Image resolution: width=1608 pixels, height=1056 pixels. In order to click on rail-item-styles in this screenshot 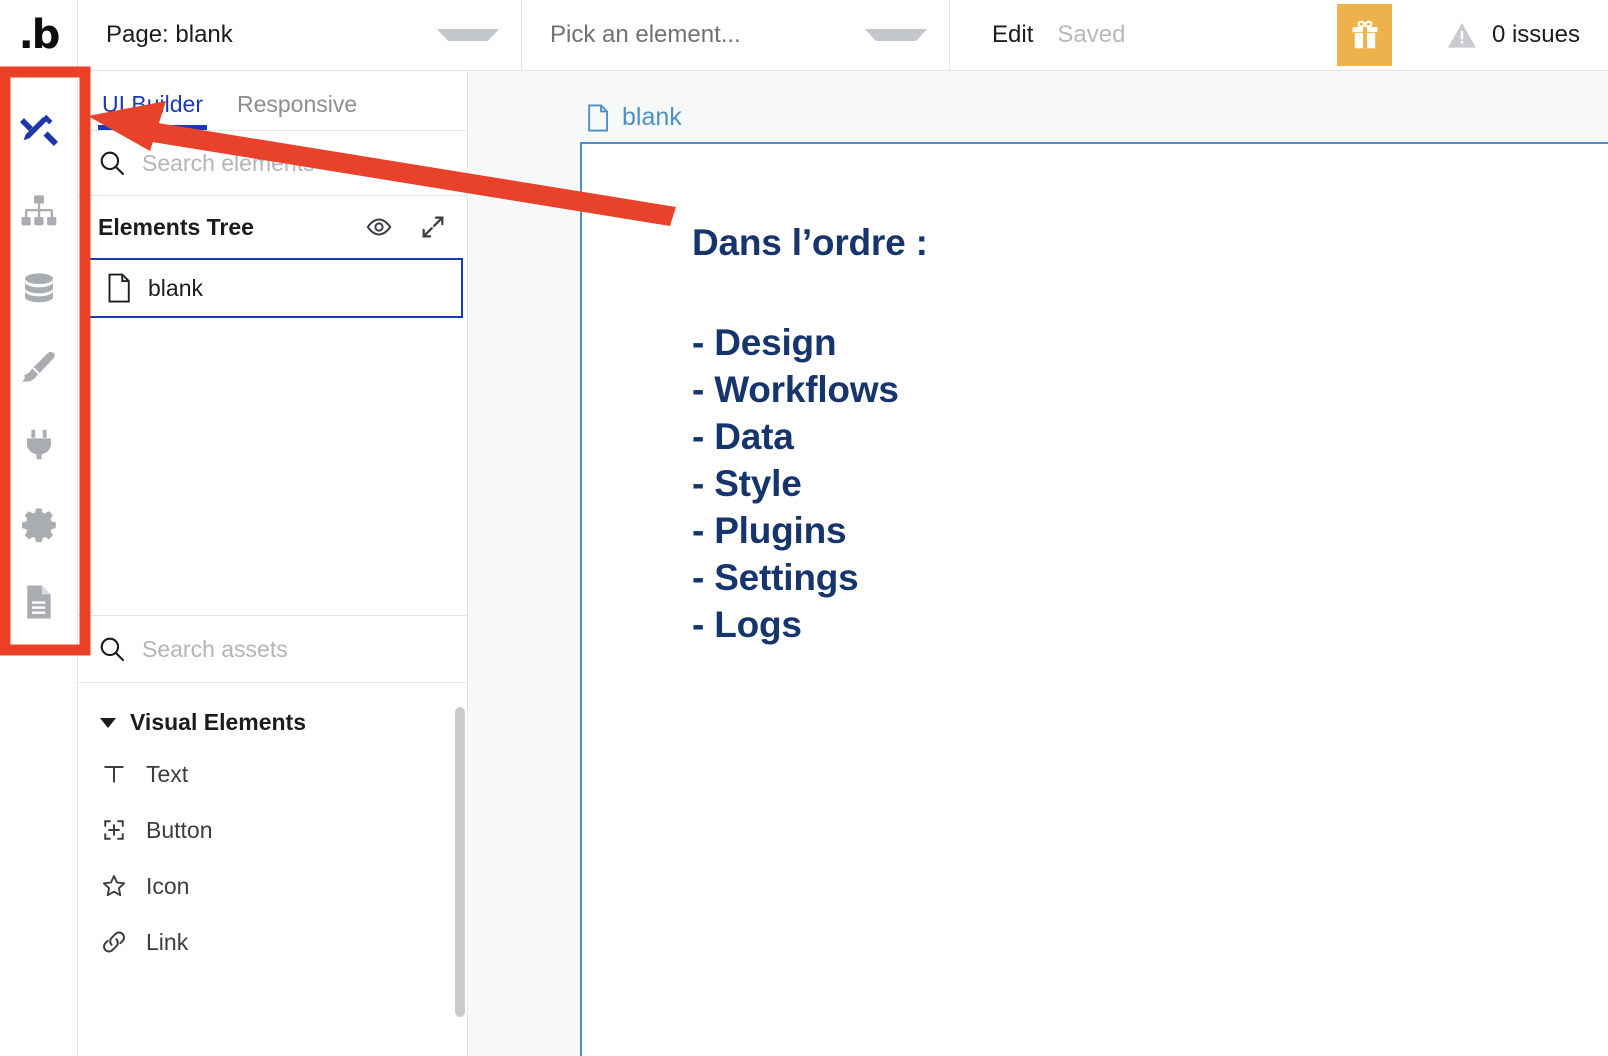, I will do `click(39, 368)`.